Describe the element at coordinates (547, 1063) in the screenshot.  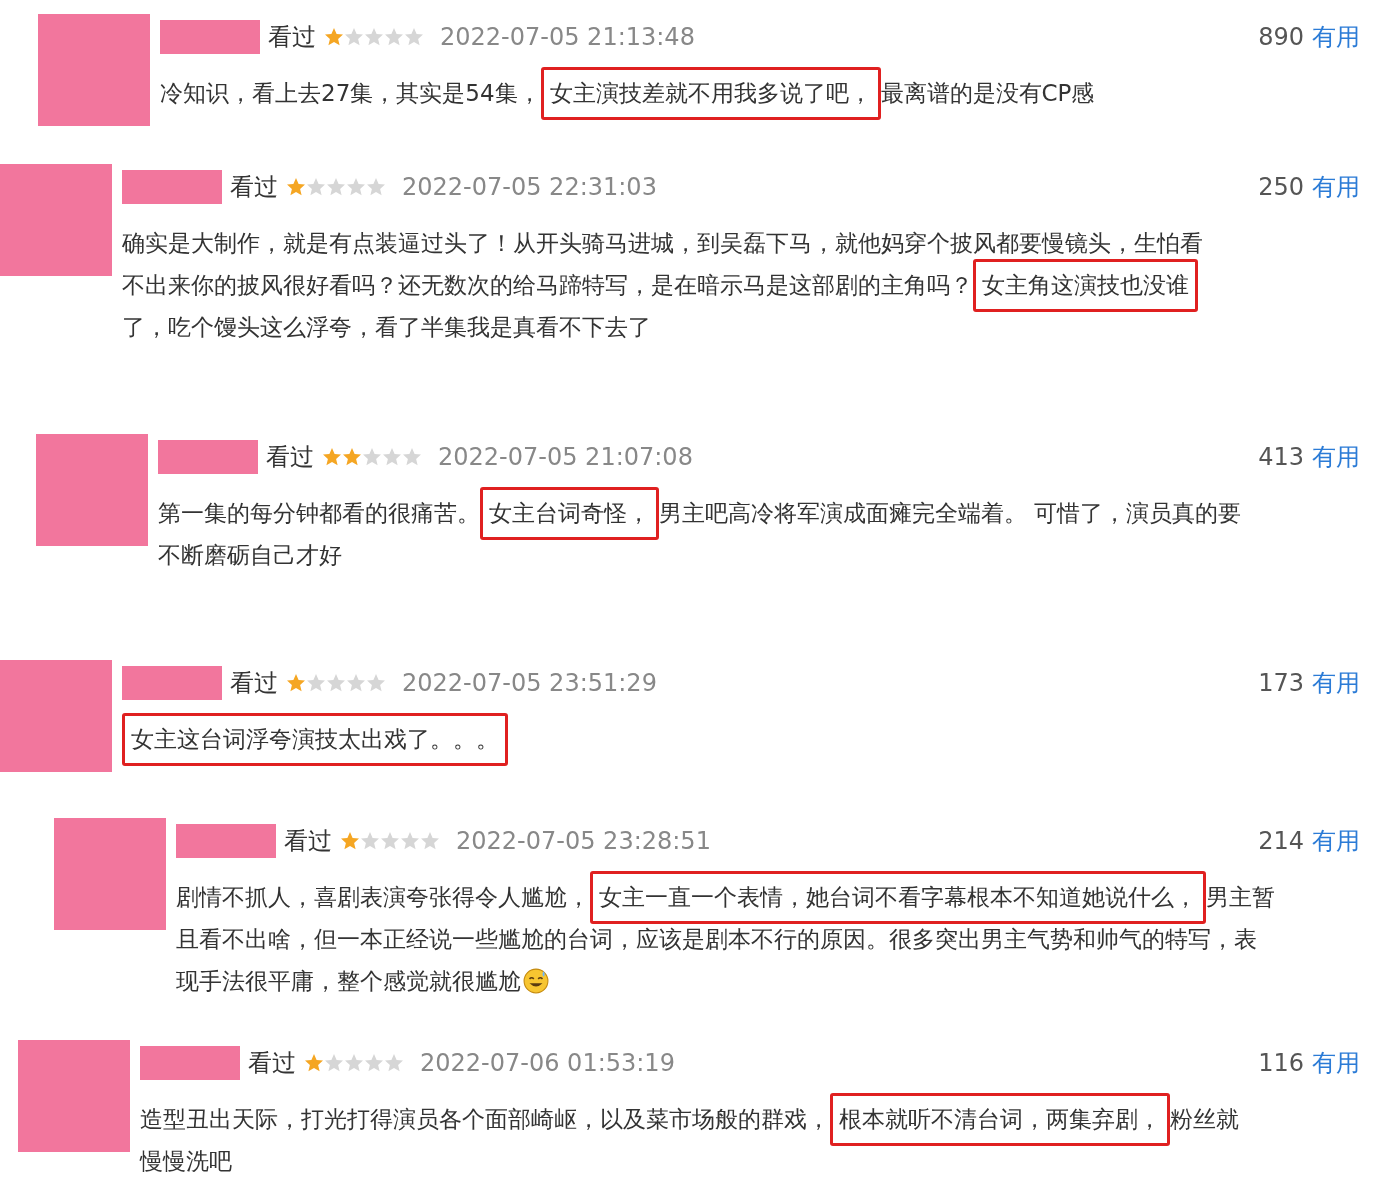
I see `review-time: 2022-07-06 01:53:19` at that location.